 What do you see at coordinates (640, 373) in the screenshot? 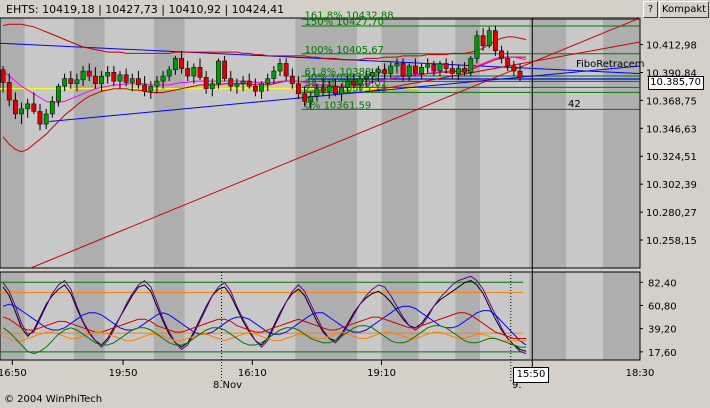
I see `x-tick-label-right: 18:30` at bounding box center [640, 373].